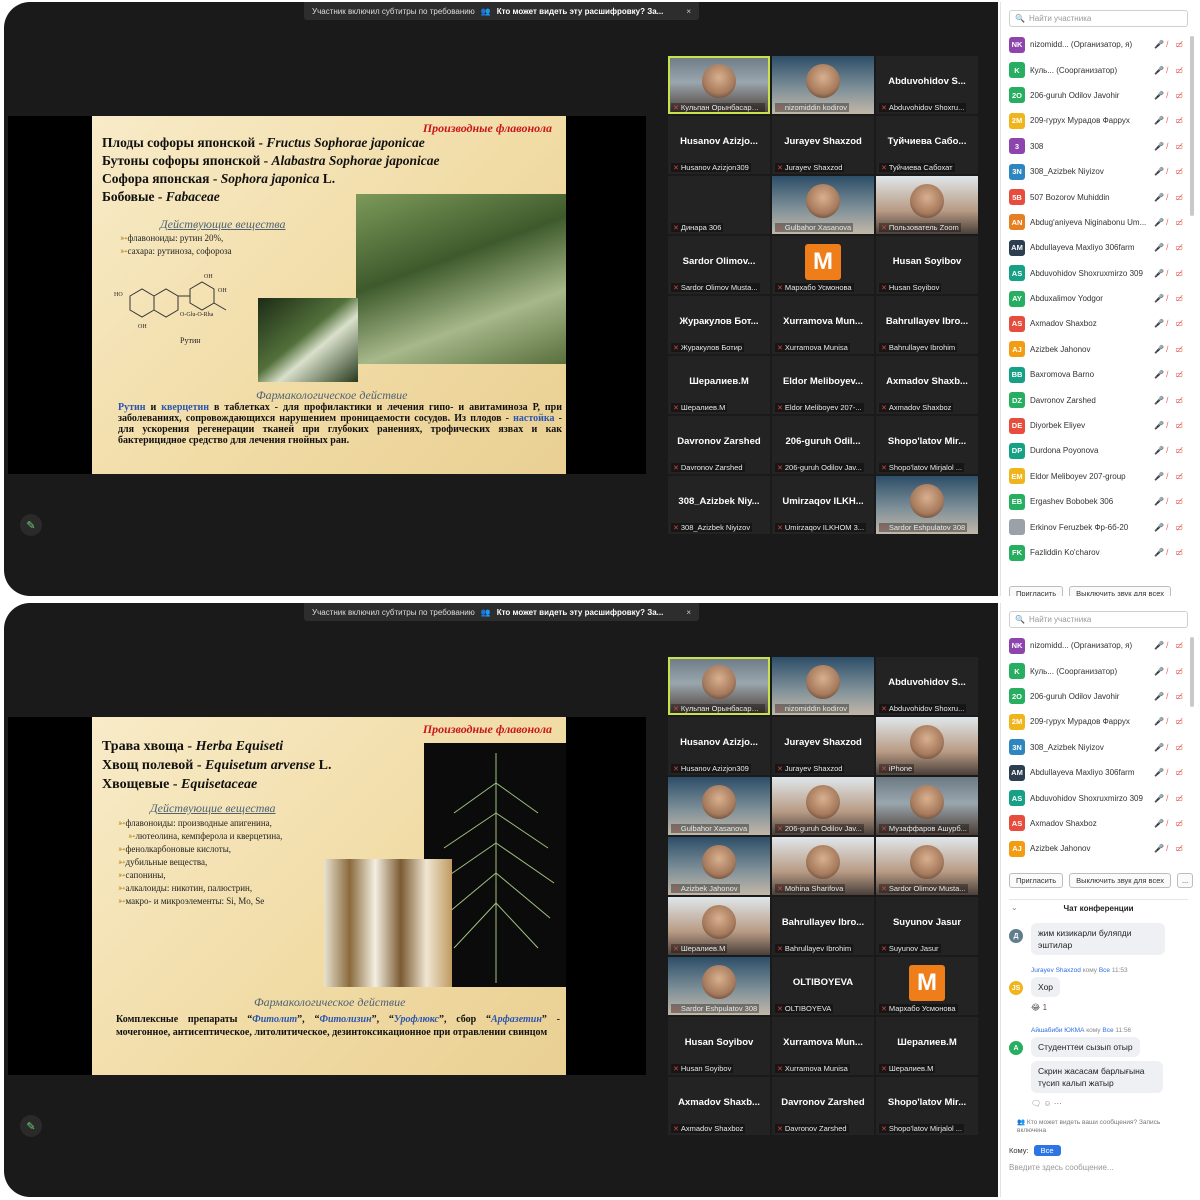 This screenshot has width=1200, height=1200. Describe the element at coordinates (1097, 222) in the screenshot. I see `participant-row: AN Abdug'aniyeva Niginabonu Um... 🎤̸ ▭̸` at that location.